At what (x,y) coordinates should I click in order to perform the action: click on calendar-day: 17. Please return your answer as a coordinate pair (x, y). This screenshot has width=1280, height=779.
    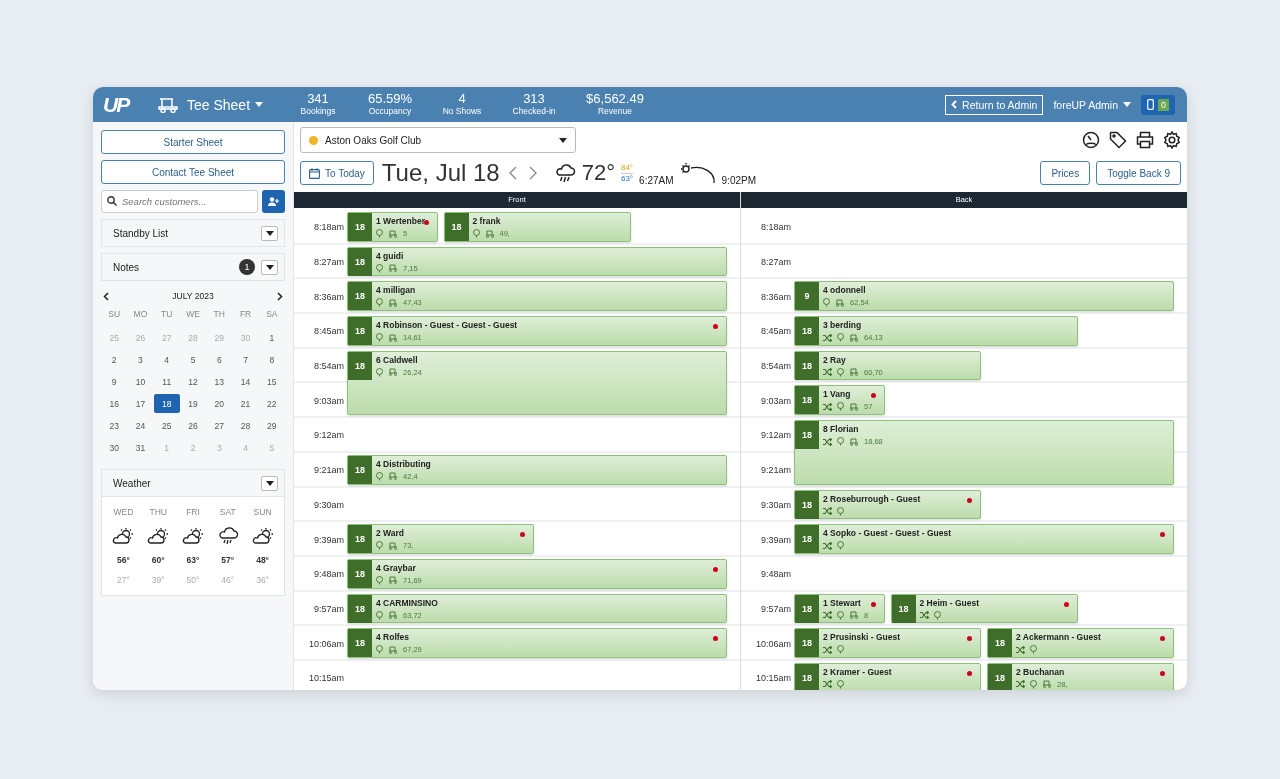
    Looking at the image, I should click on (140, 403).